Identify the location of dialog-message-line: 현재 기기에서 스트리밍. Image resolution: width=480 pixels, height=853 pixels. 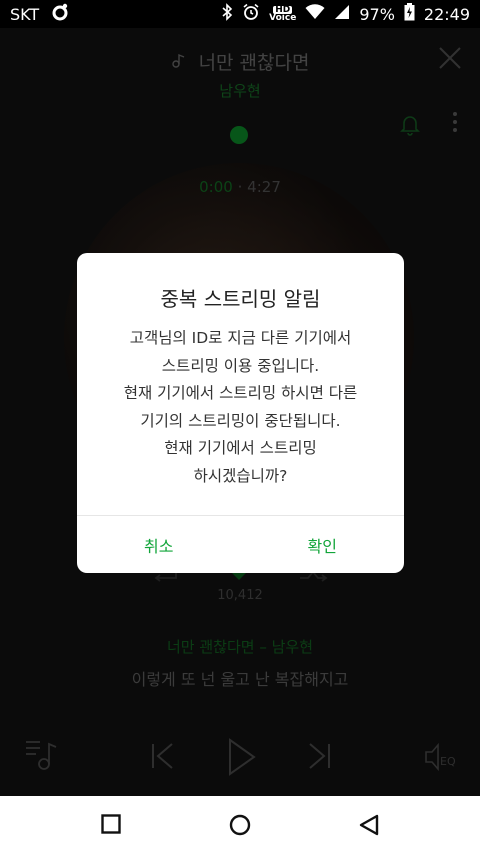
(240, 448).